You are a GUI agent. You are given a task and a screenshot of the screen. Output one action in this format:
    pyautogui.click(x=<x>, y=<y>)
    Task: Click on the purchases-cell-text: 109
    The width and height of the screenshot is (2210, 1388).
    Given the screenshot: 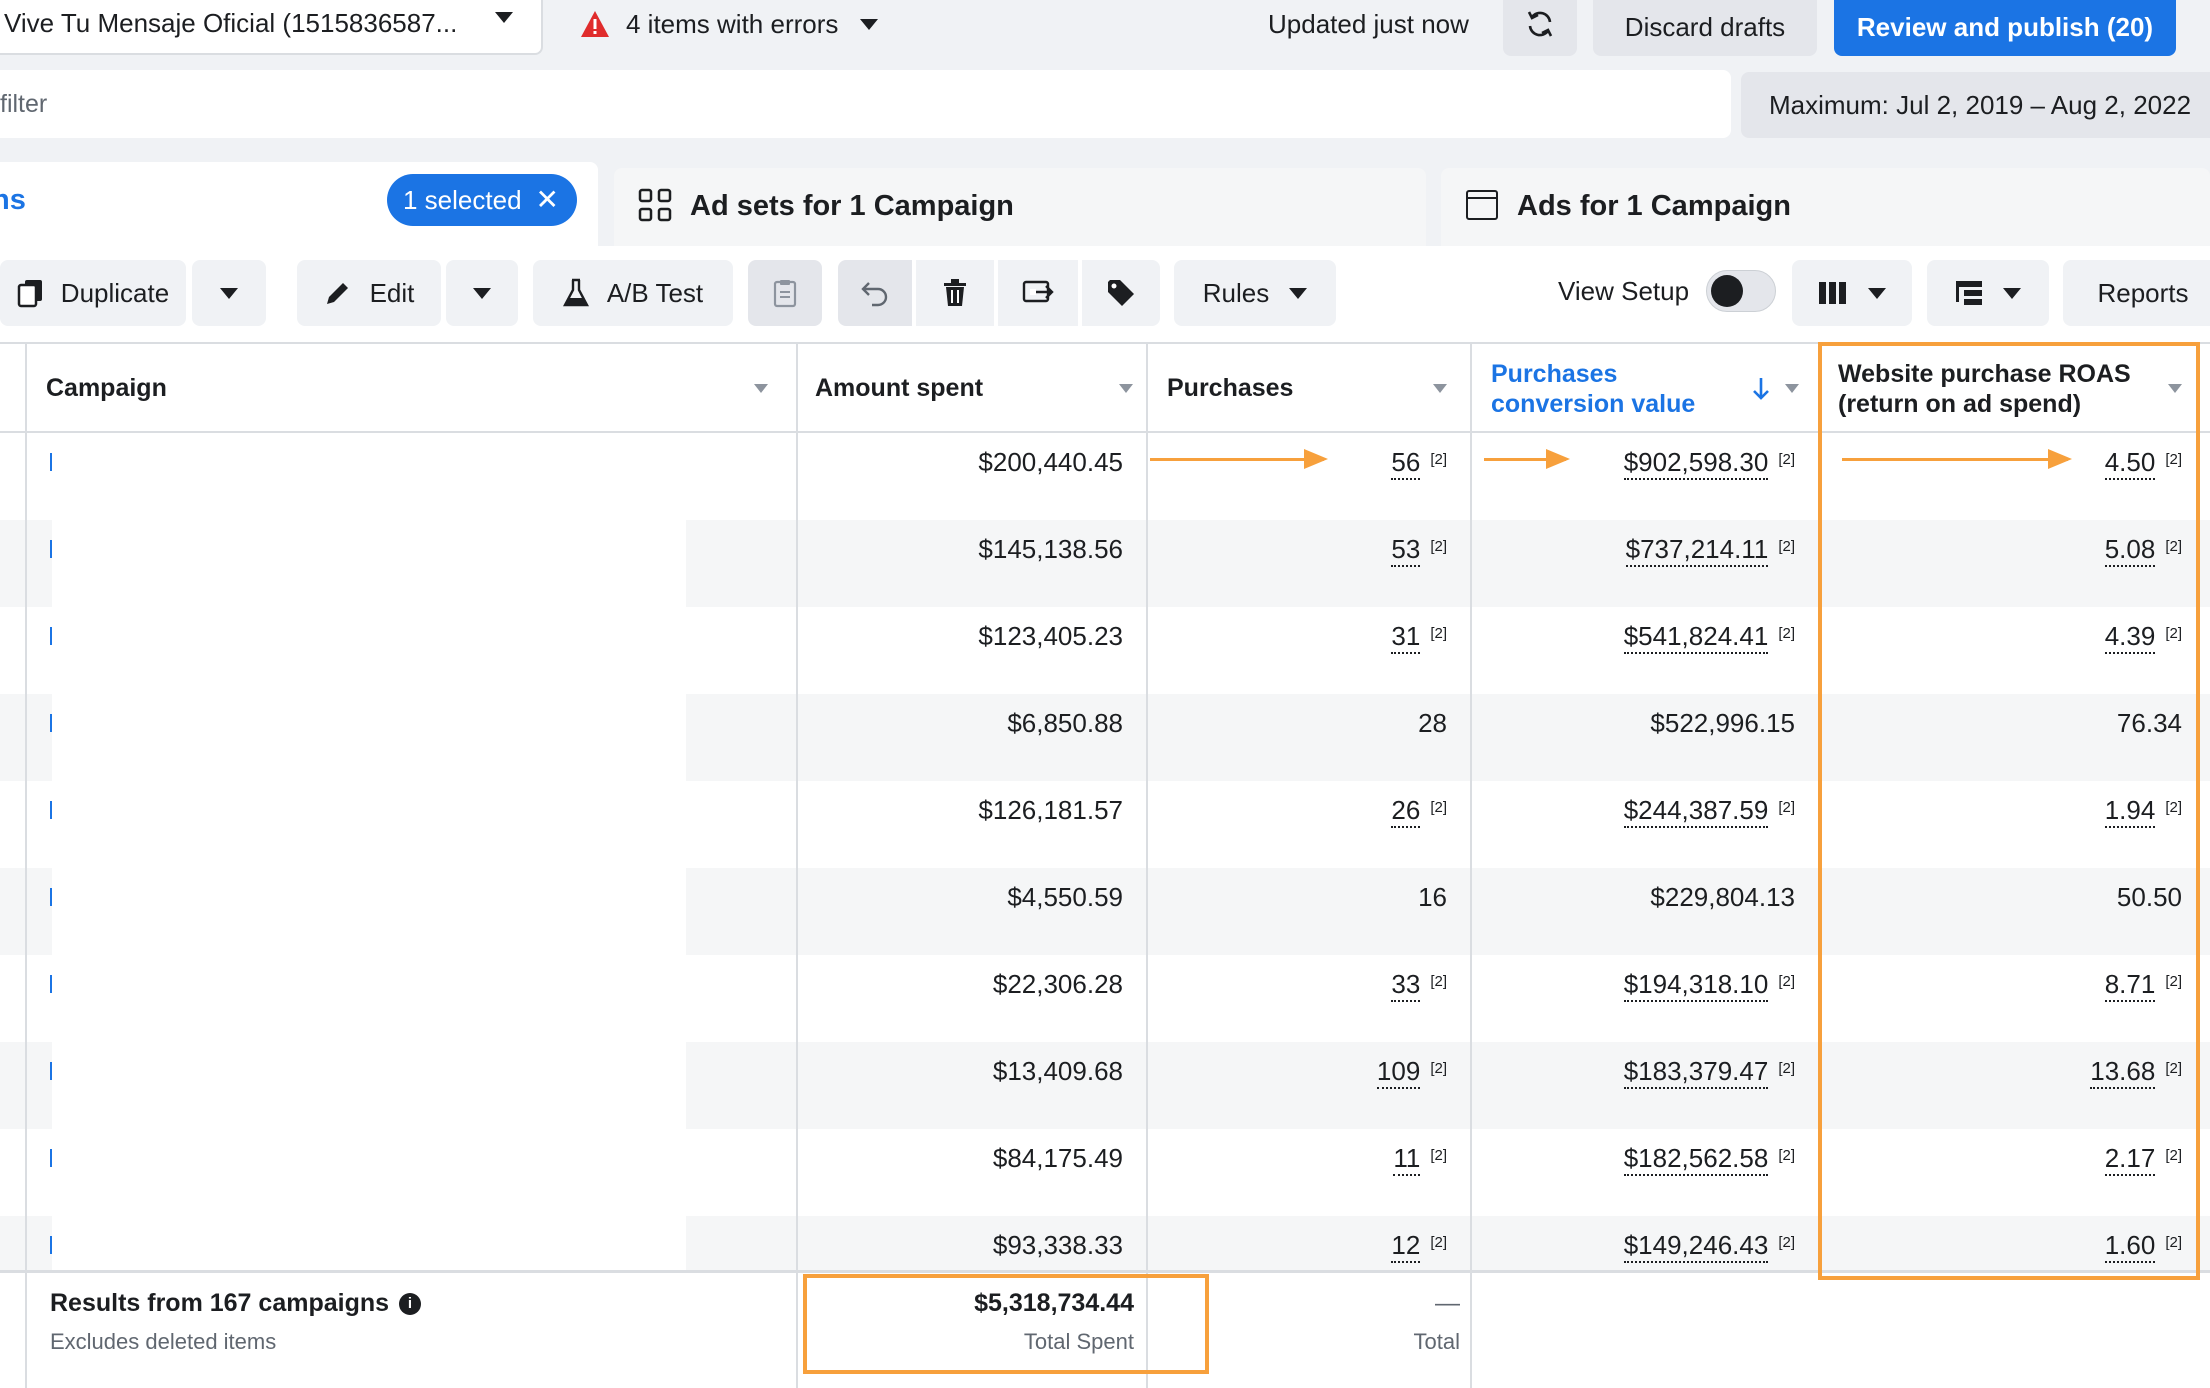 What is the action you would take?
    pyautogui.click(x=1398, y=1072)
    